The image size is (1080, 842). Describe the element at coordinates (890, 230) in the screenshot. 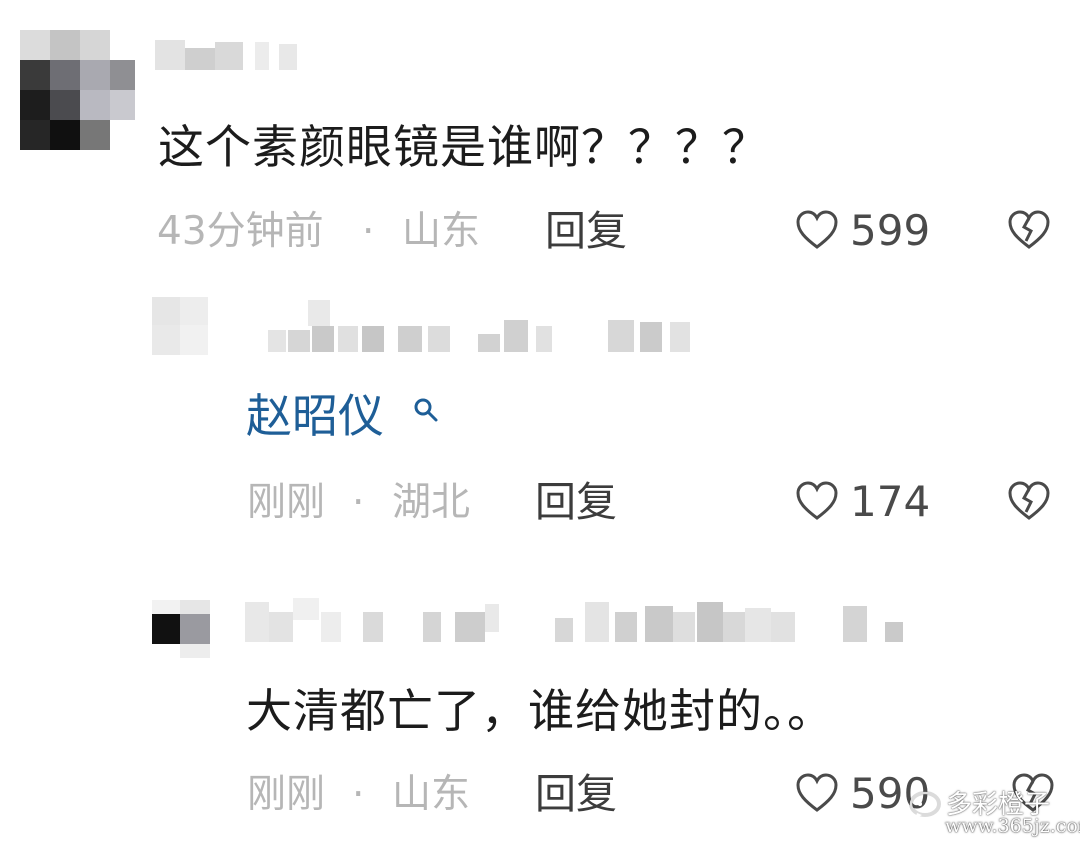

I see `like-count: 599` at that location.